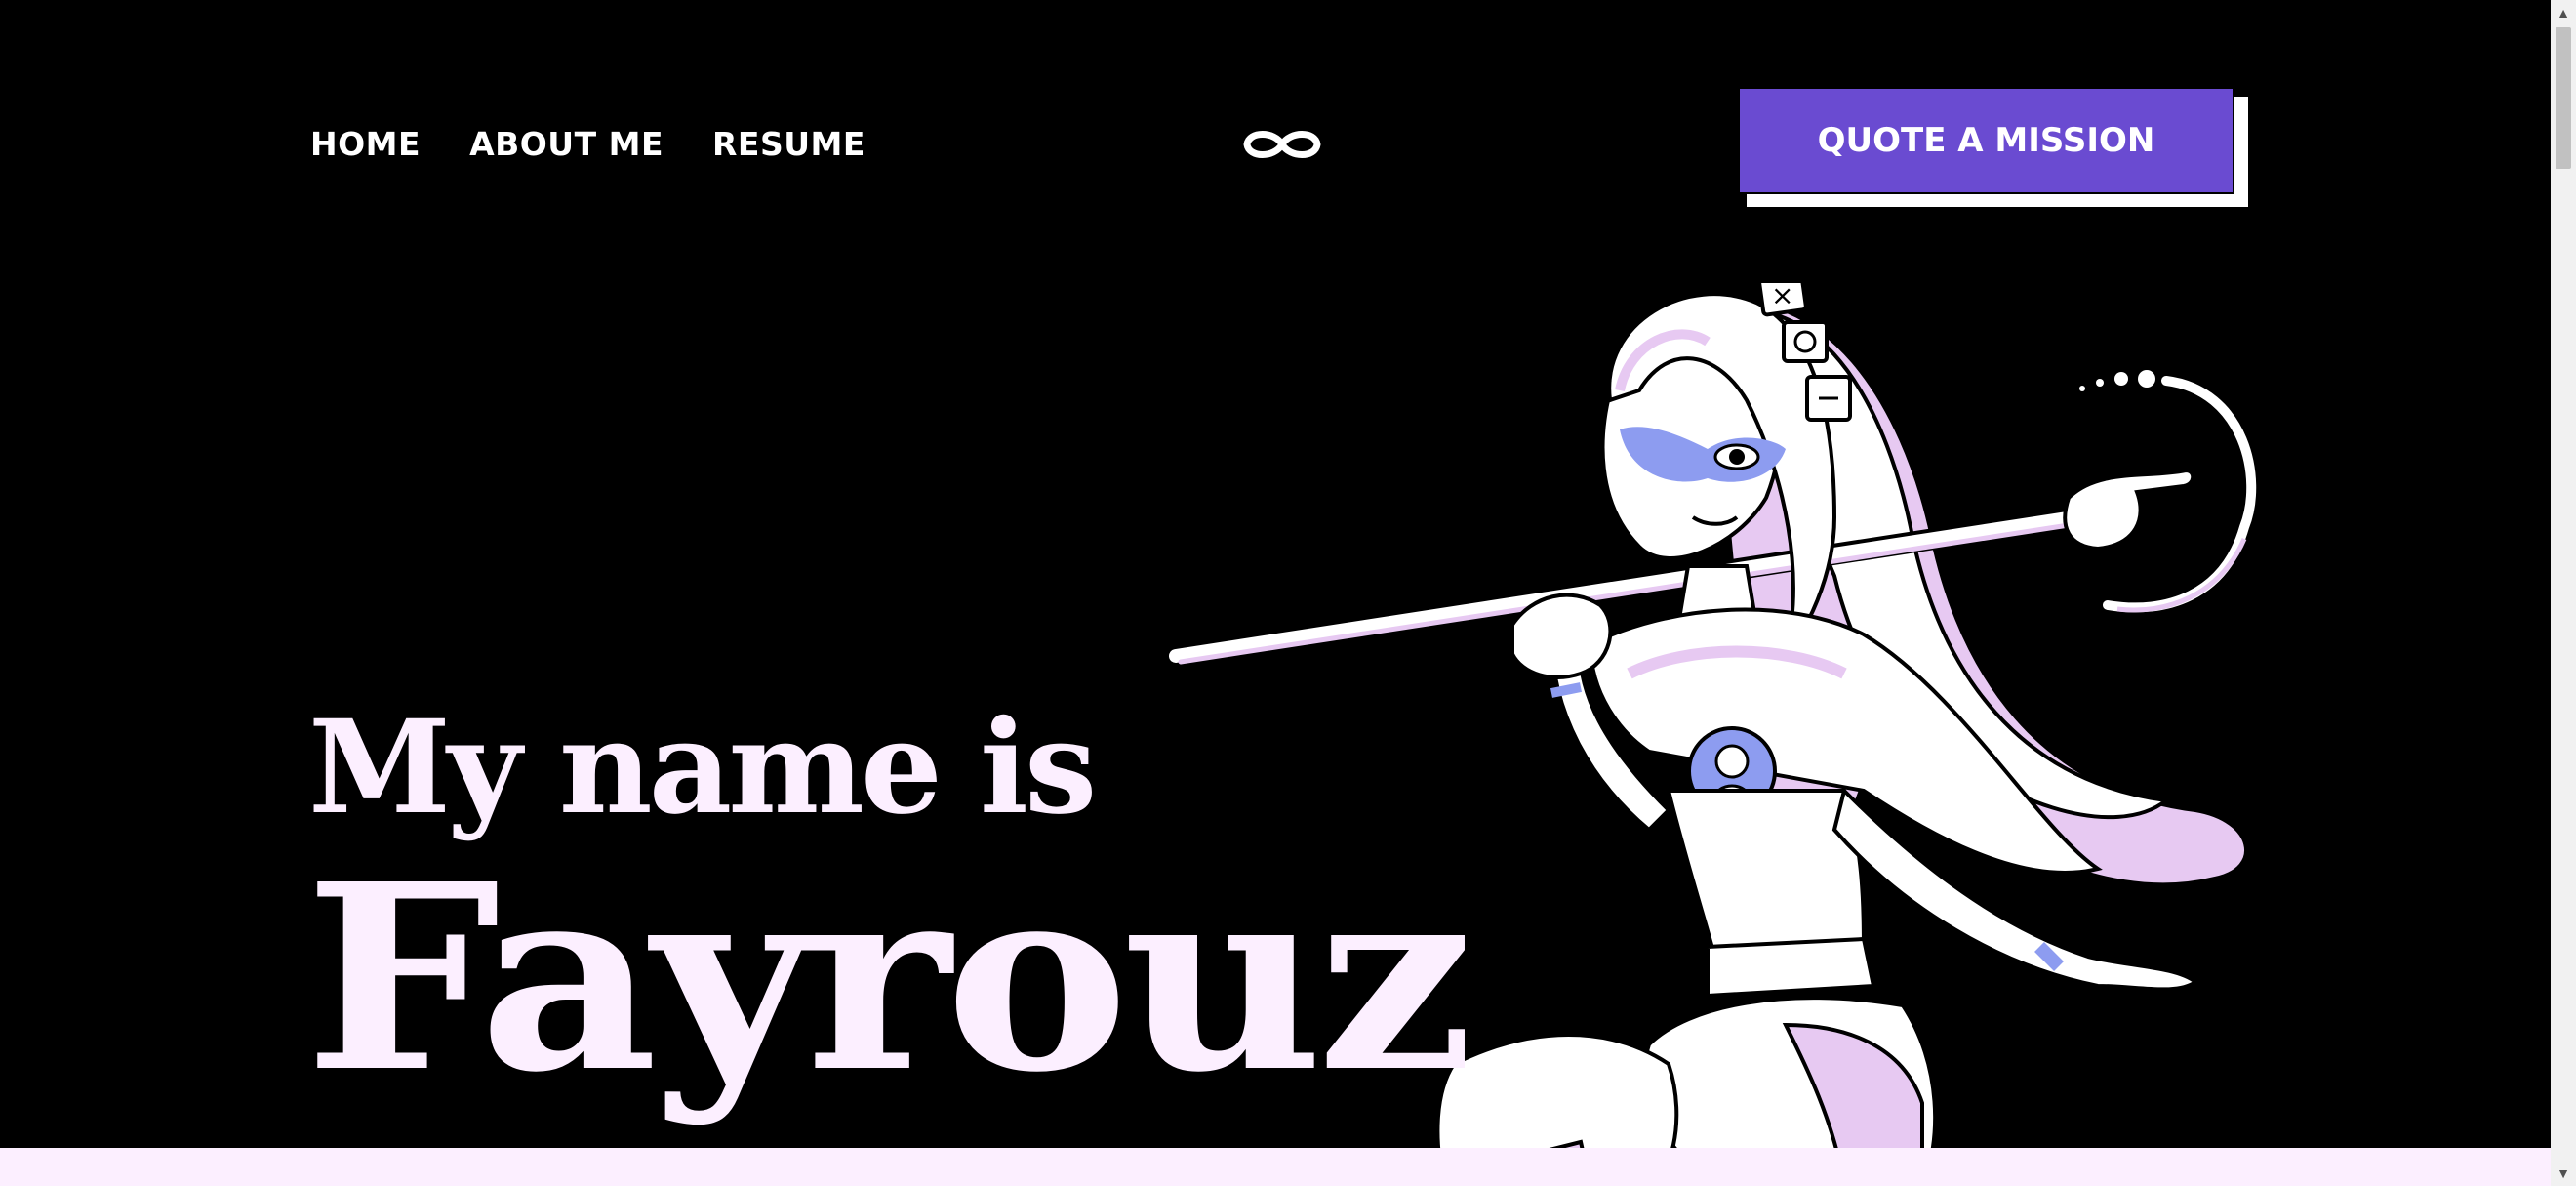 The image size is (2576, 1186). Describe the element at coordinates (889, 978) in the screenshot. I see `hero-name-text: Fayrouz` at that location.